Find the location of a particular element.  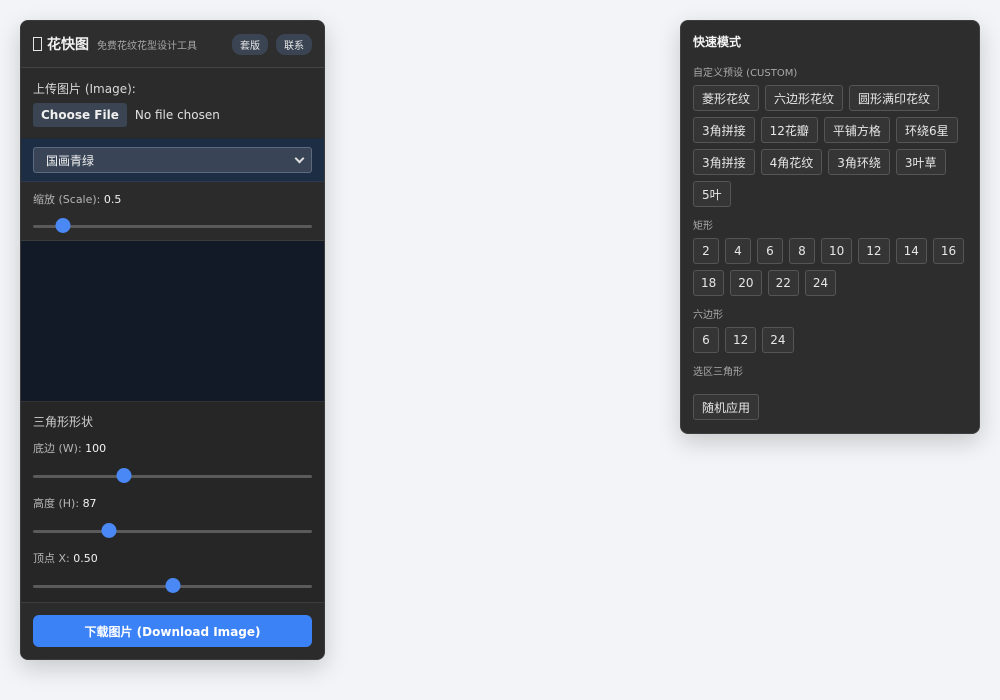

custom-preset-button: 5叶 is located at coordinates (712, 194).